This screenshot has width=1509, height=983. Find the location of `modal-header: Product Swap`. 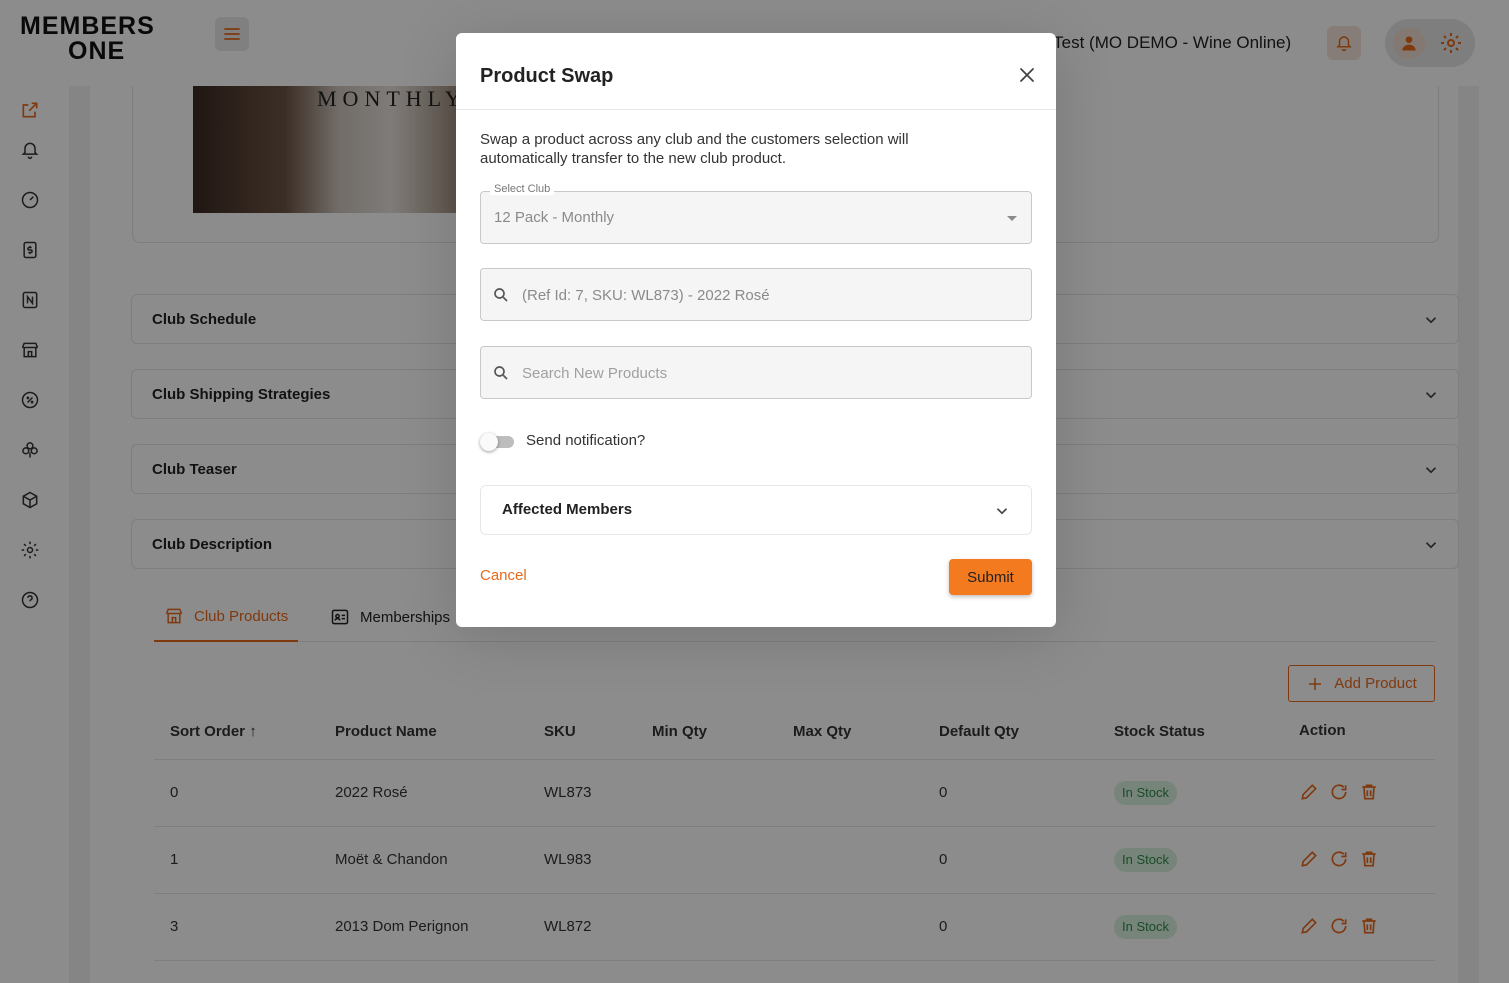

modal-header: Product Swap is located at coordinates (756, 71).